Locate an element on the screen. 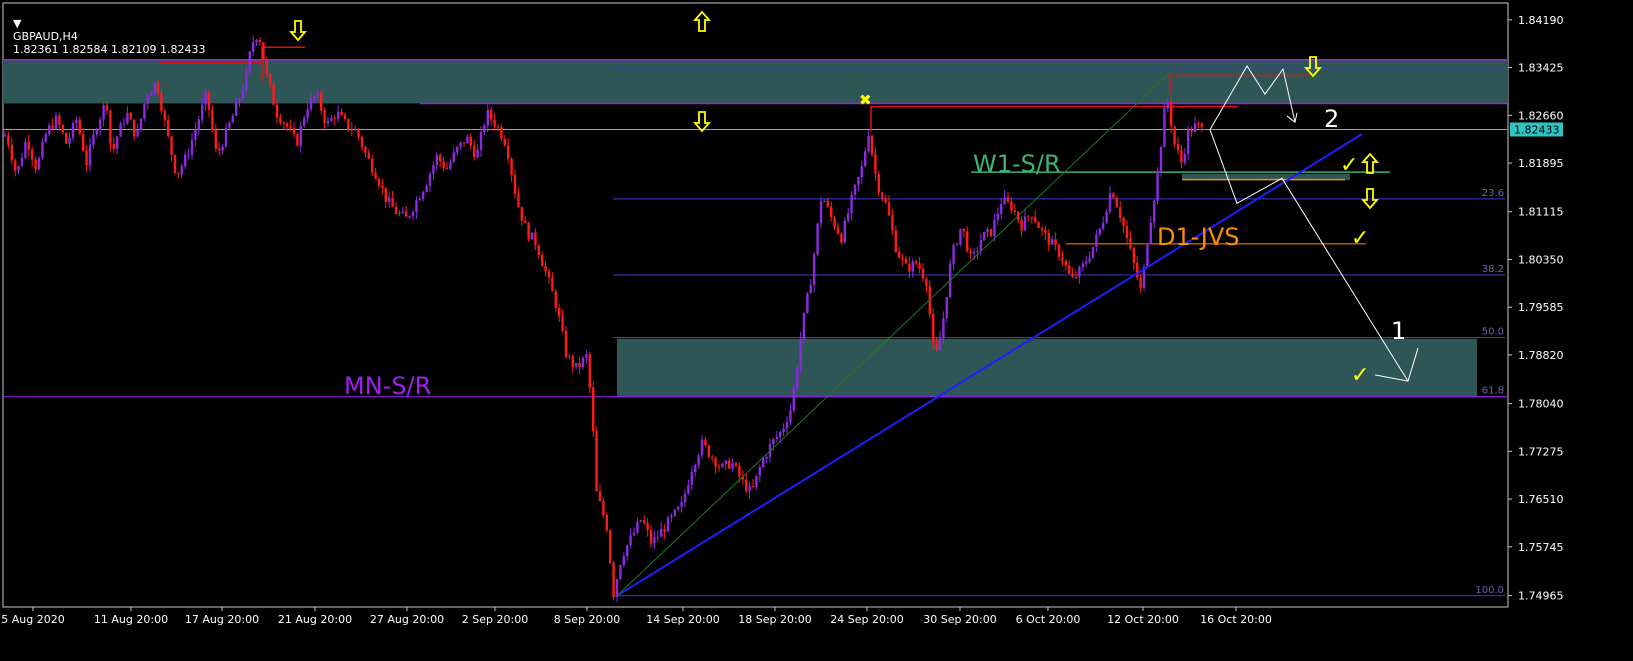  dropdown-triangle-icon: ▼ is located at coordinates (17, 23).